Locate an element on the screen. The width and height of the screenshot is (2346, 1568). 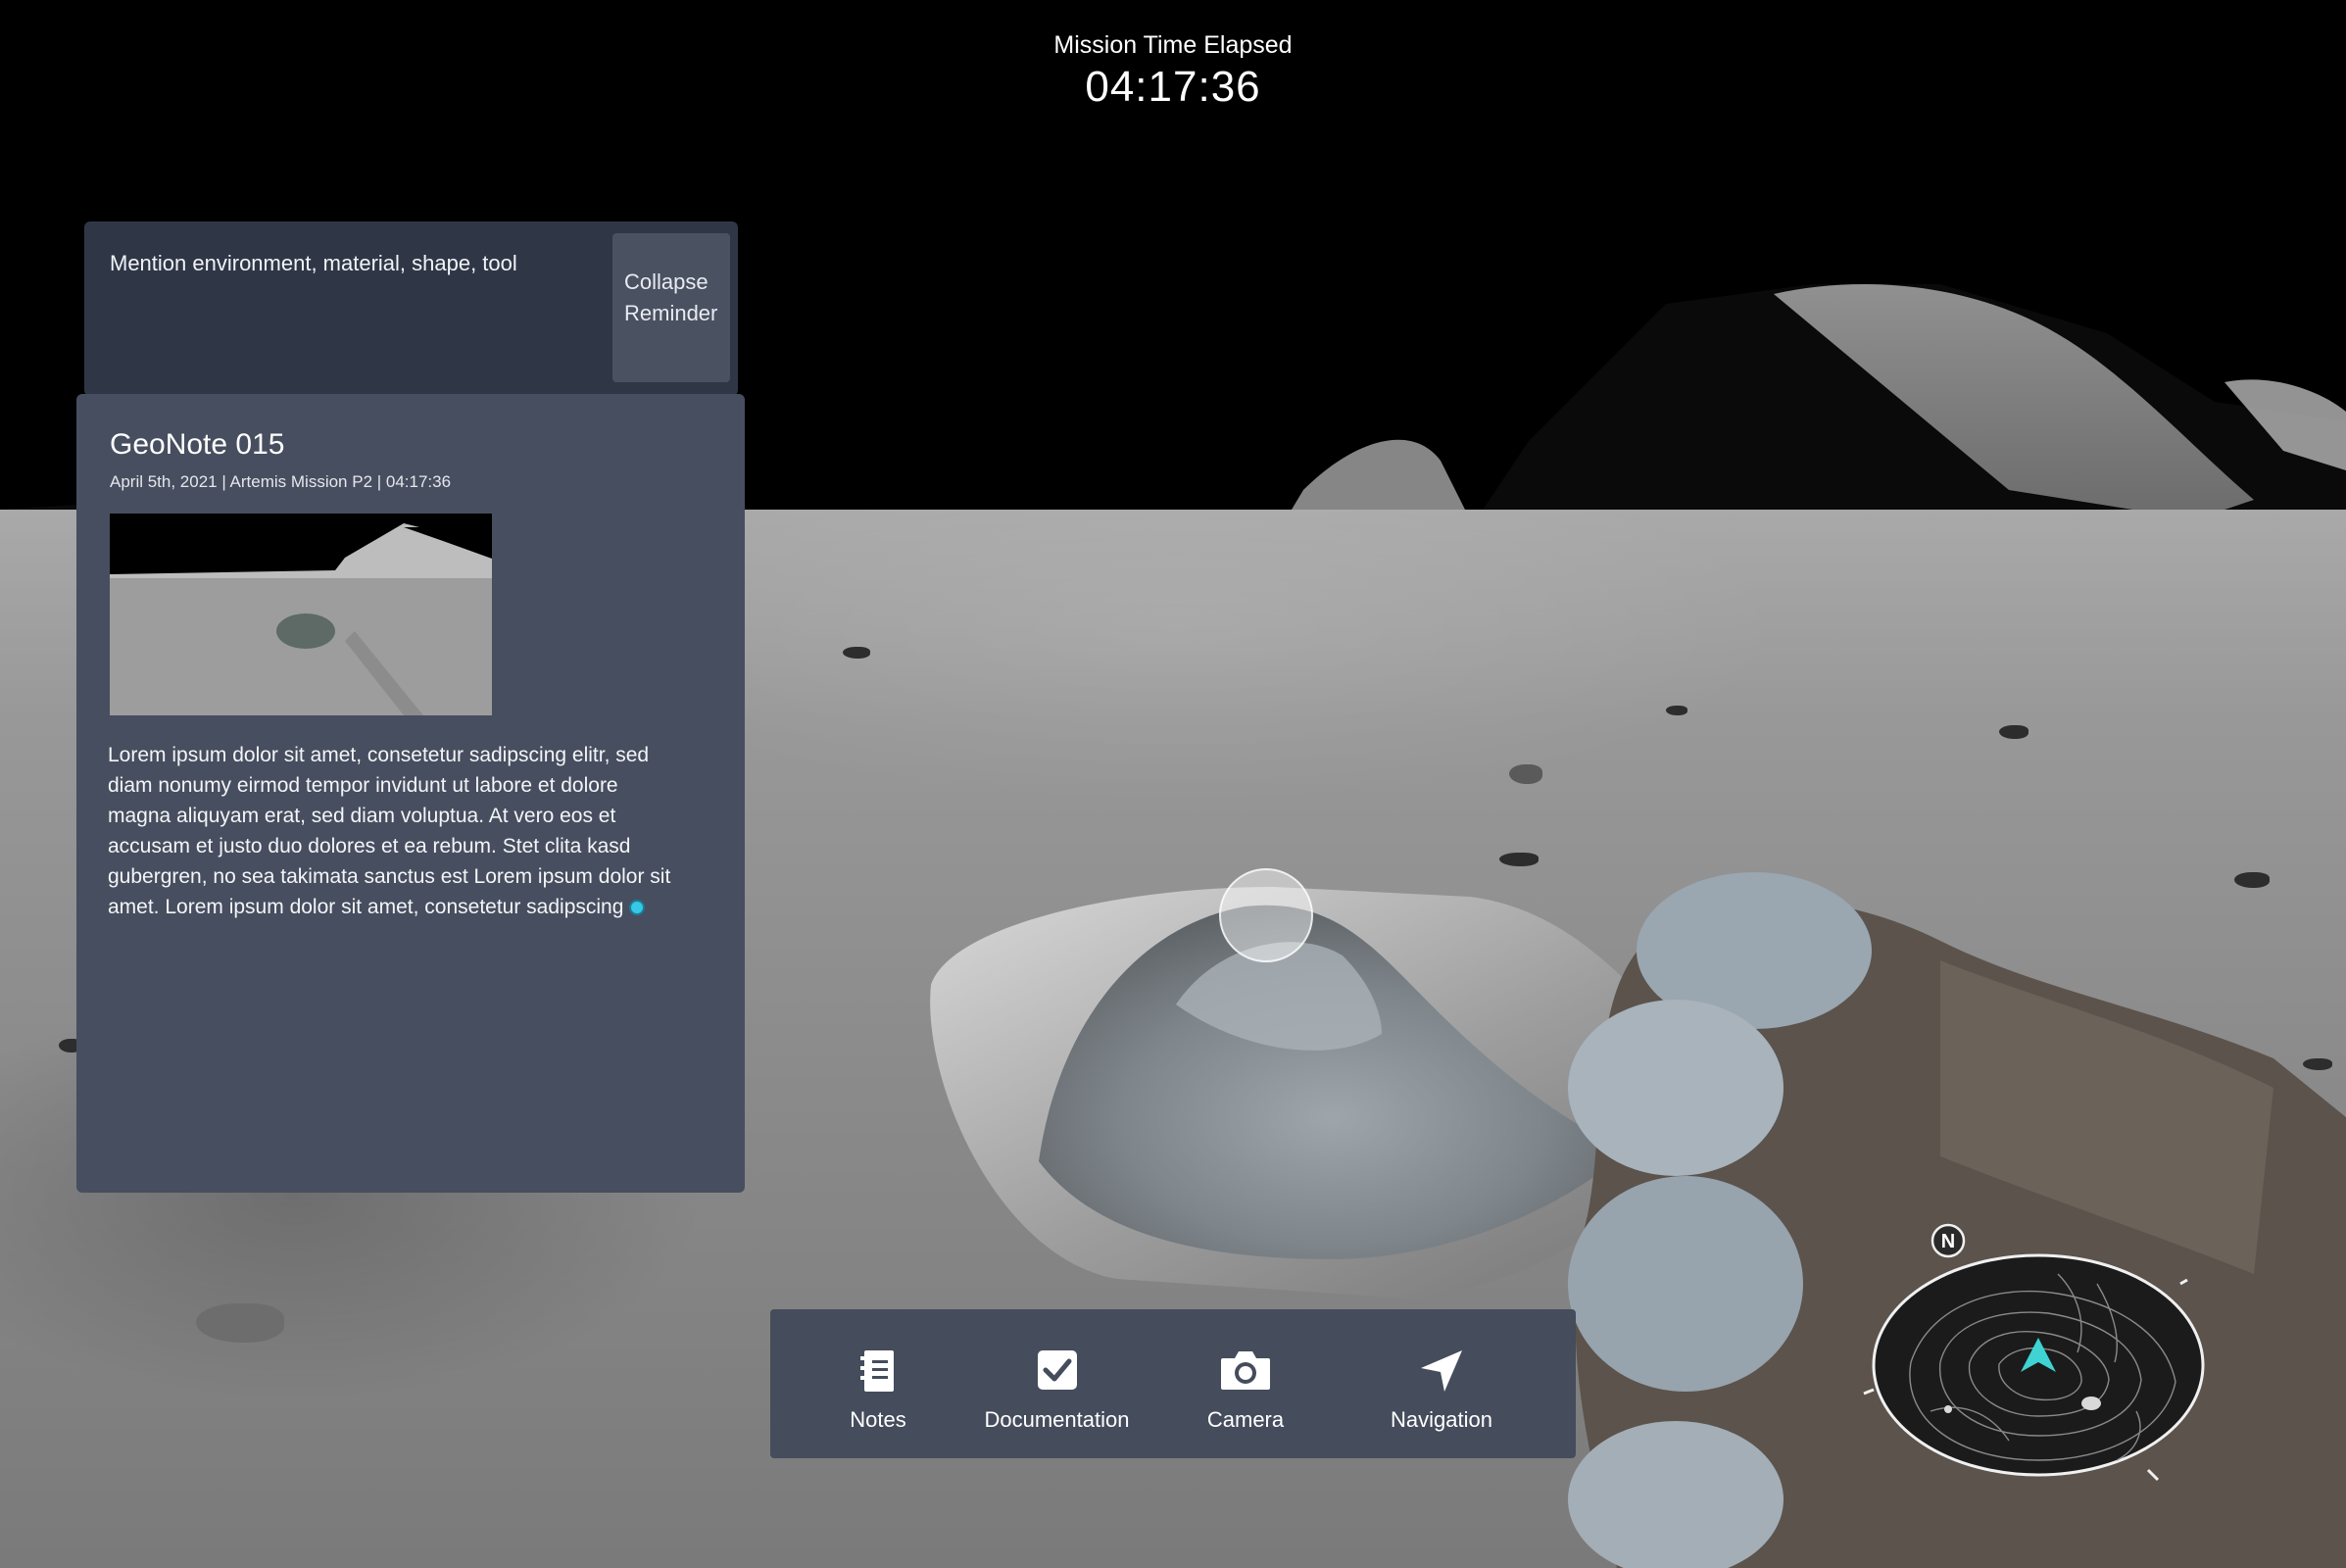
toolbar-notes-button: Notes is located at coordinates (878, 1383).